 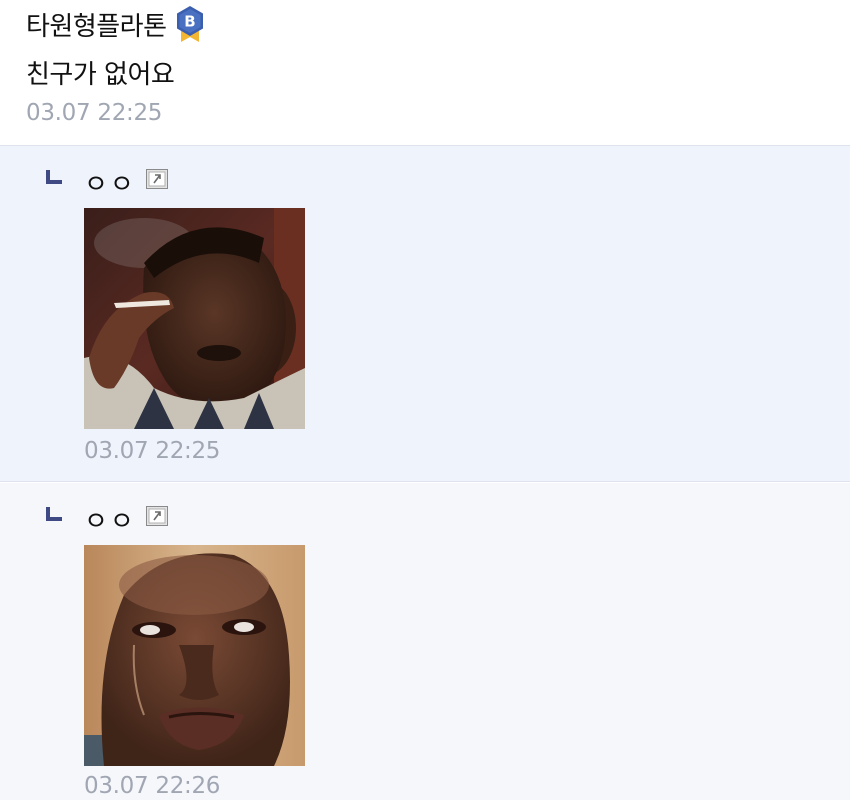 I want to click on crying-smoking-man-image, so click(x=194, y=318).